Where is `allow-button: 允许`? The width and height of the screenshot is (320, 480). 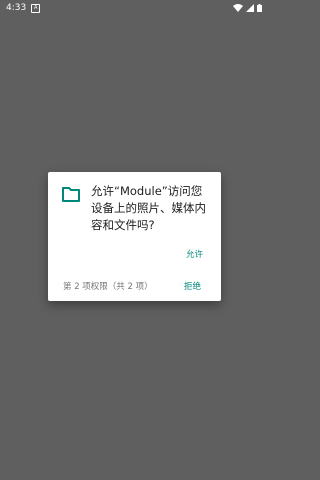
allow-button: 允许 is located at coordinates (194, 254).